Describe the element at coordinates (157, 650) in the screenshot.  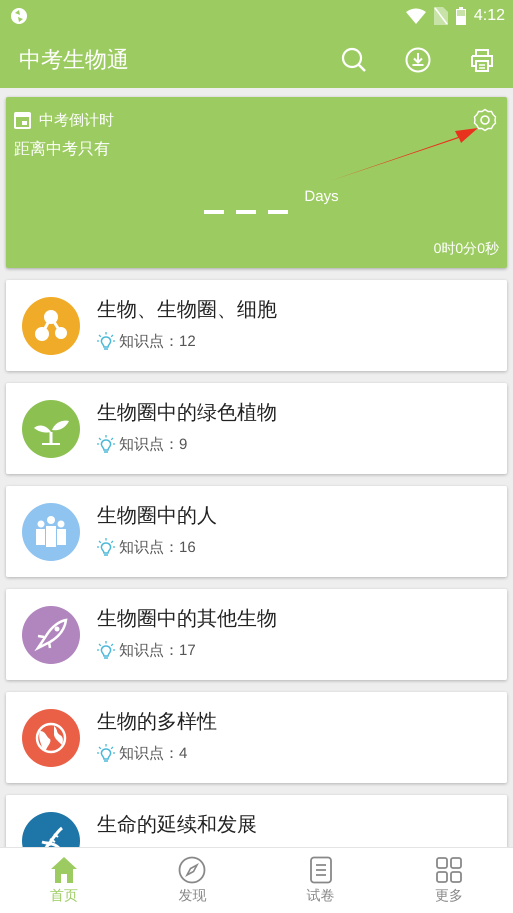
I see `knowledge-count: 知识点：17` at that location.